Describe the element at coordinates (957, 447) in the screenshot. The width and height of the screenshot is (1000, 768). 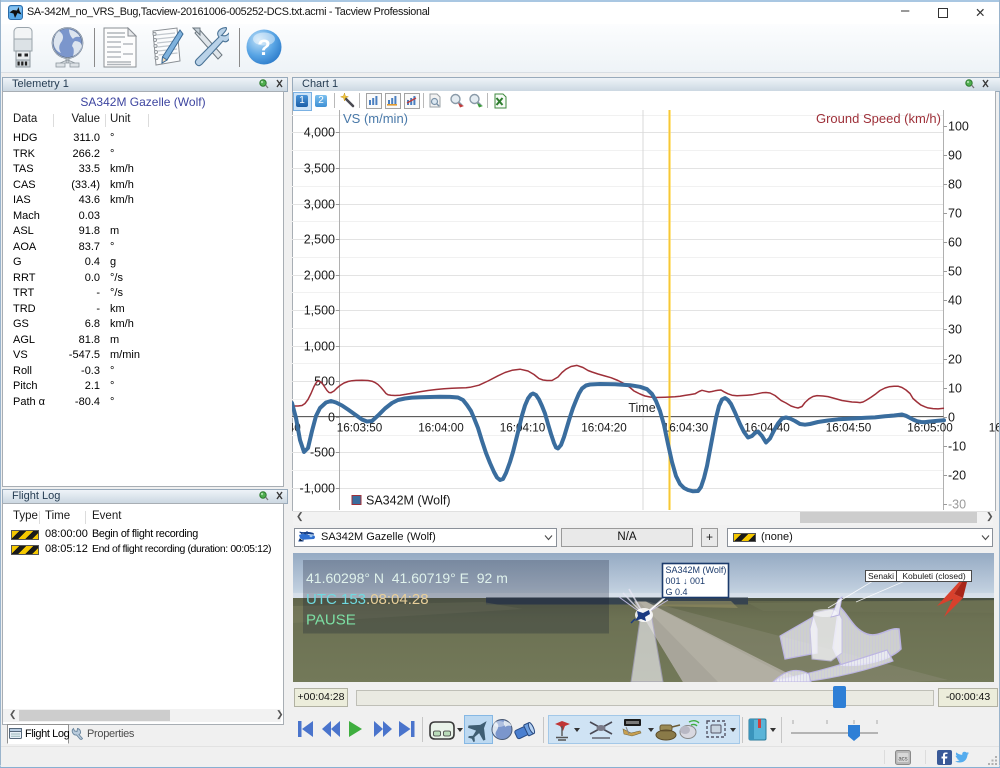
I see `svg-text: -10` at that location.